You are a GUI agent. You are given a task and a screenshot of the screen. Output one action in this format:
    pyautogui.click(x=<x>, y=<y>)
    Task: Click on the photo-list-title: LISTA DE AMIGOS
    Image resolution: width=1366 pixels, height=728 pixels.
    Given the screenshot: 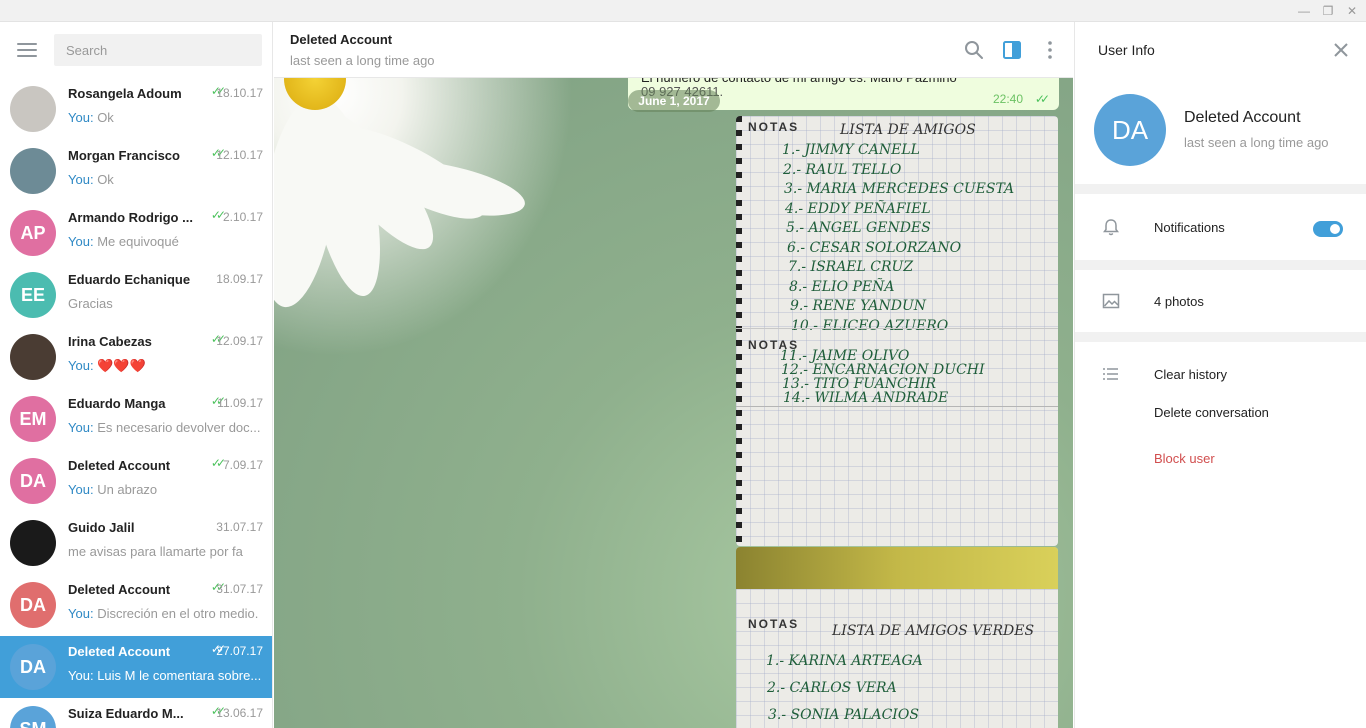 What is the action you would take?
    pyautogui.click(x=908, y=130)
    